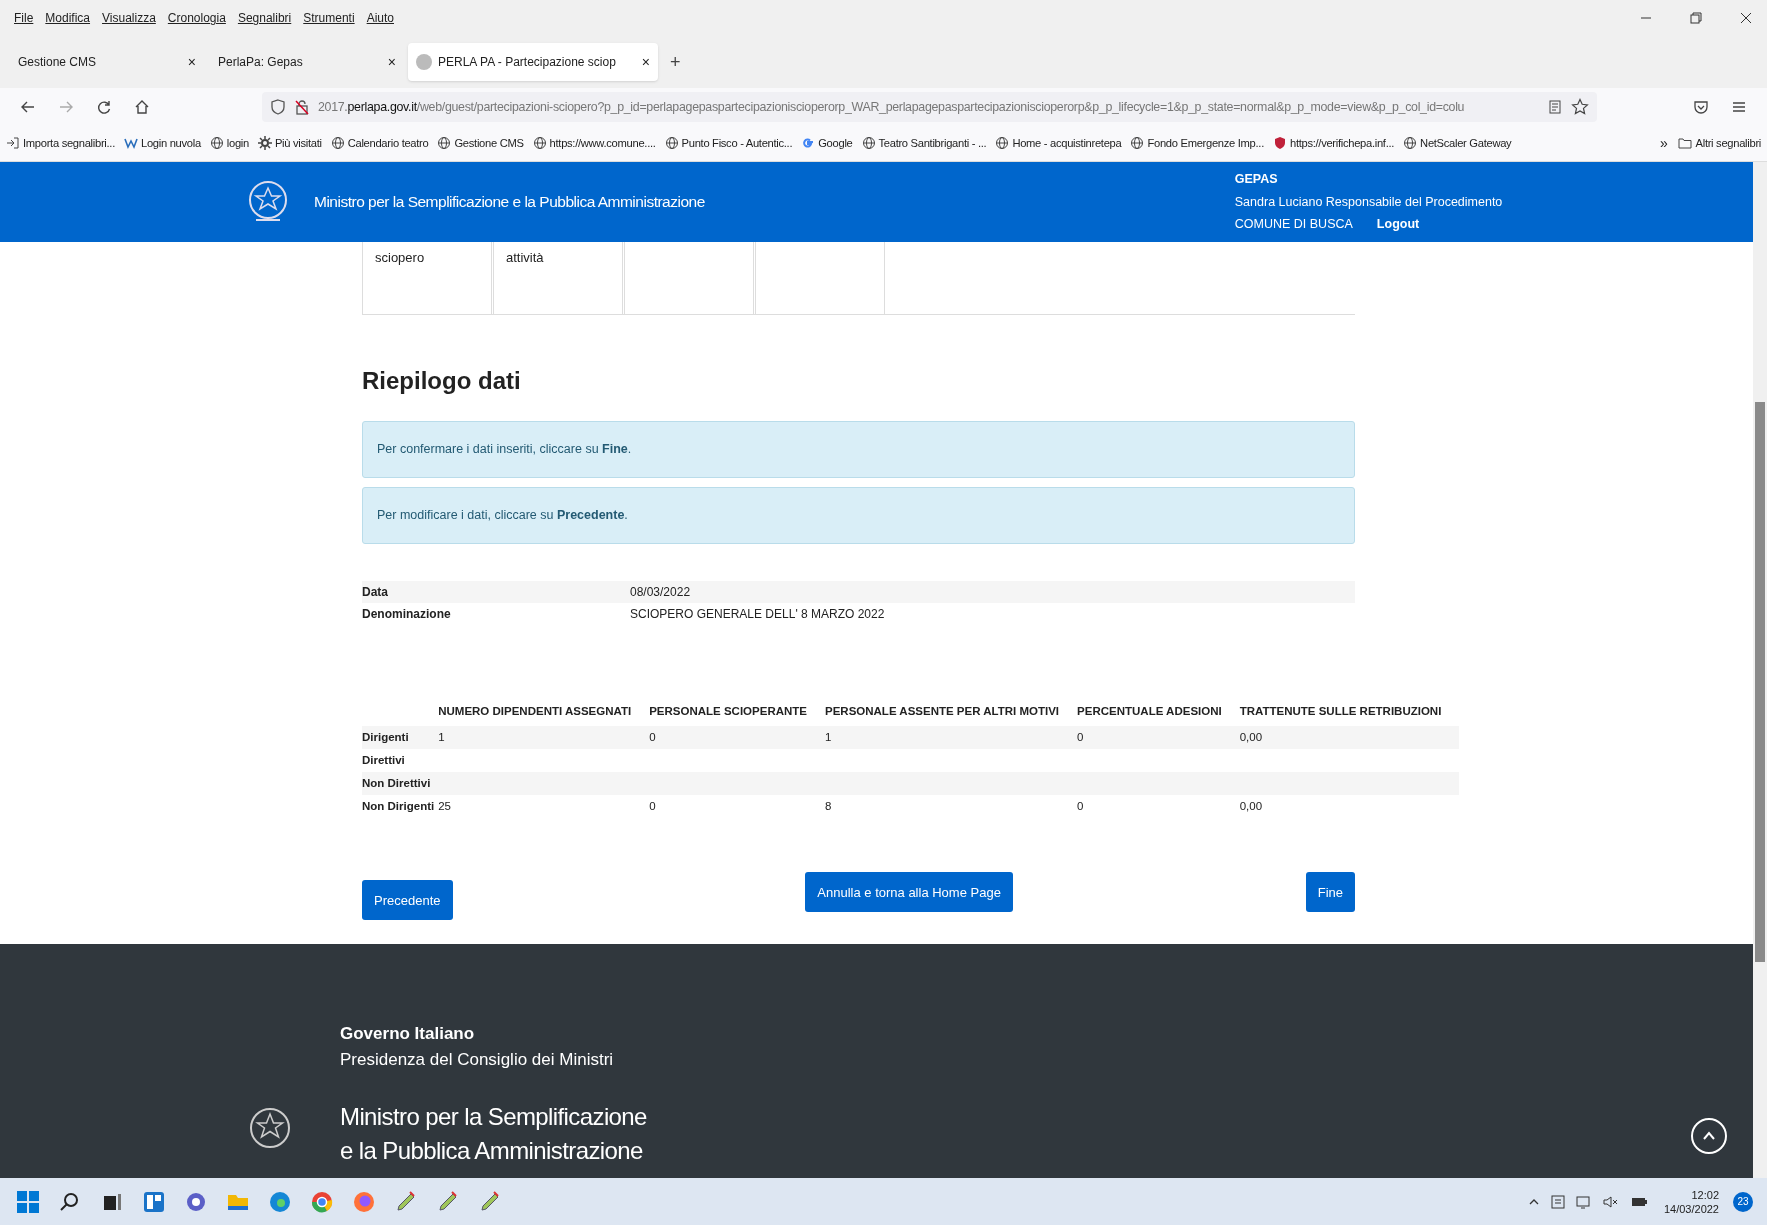 Image resolution: width=1767 pixels, height=1225 pixels. What do you see at coordinates (162, 143) in the screenshot?
I see `bookmark: Login nuvola` at bounding box center [162, 143].